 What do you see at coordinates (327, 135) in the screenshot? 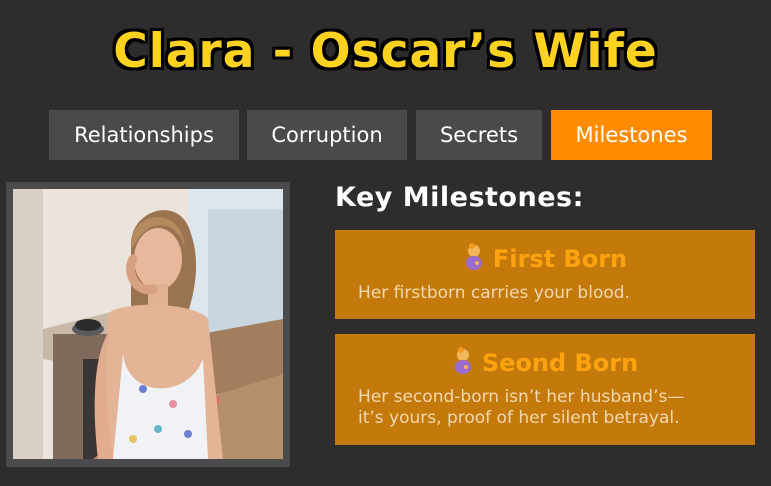
I see `tab-corruption: Corruption` at bounding box center [327, 135].